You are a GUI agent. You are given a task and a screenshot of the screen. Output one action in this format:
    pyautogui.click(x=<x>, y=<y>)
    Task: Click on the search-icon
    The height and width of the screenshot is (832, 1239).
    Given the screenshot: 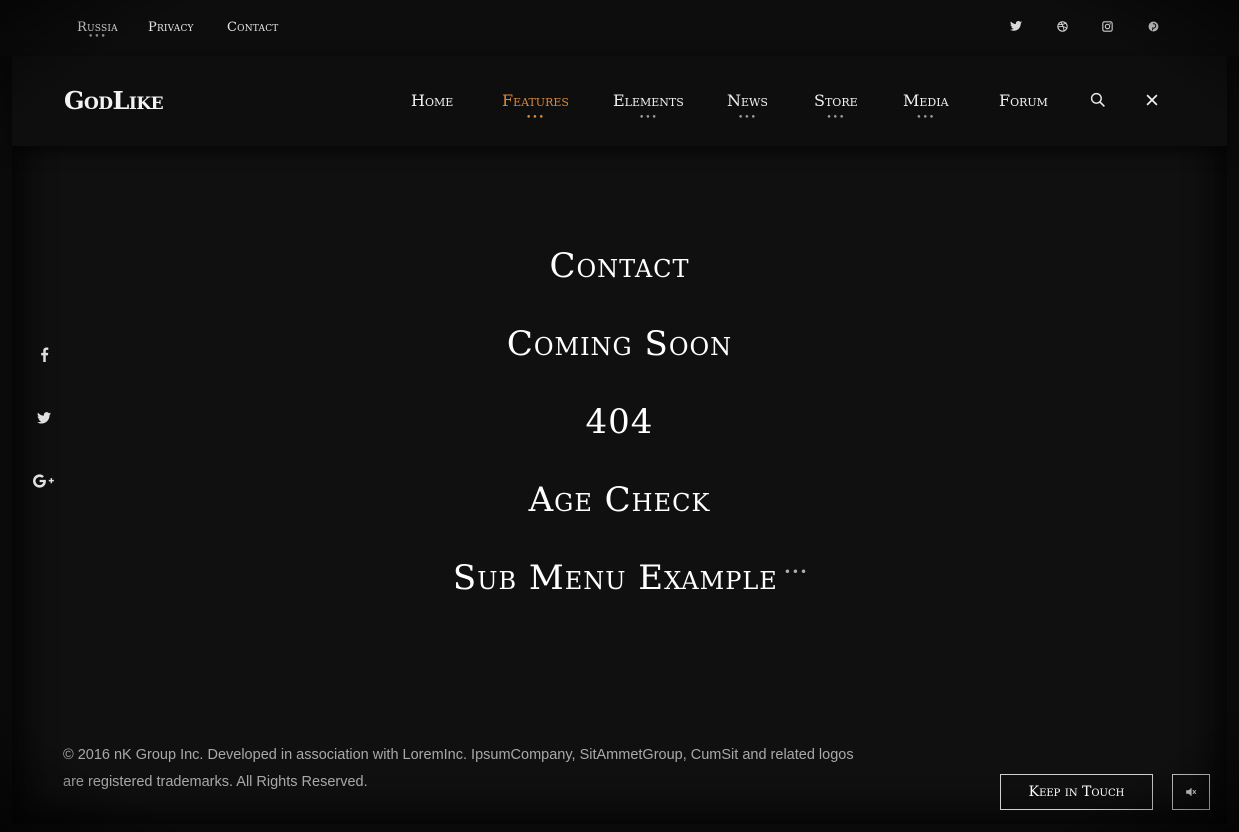 What is the action you would take?
    pyautogui.click(x=1098, y=100)
    